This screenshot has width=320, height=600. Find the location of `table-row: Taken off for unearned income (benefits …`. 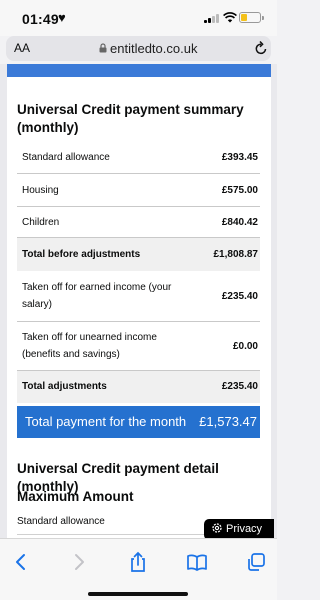

table-row: Taken off for unearned income (benefits … is located at coordinates (138, 346).